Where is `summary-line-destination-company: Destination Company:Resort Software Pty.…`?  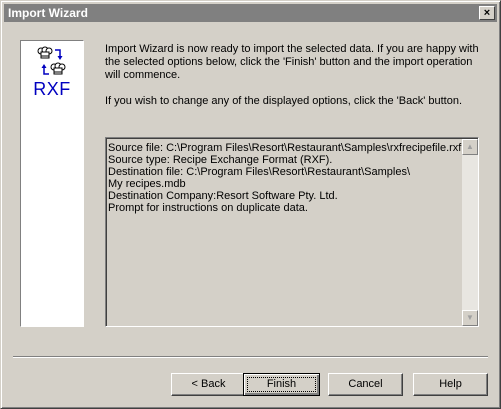
summary-line-destination-company: Destination Company:Resort Software Pty.… is located at coordinates (223, 196).